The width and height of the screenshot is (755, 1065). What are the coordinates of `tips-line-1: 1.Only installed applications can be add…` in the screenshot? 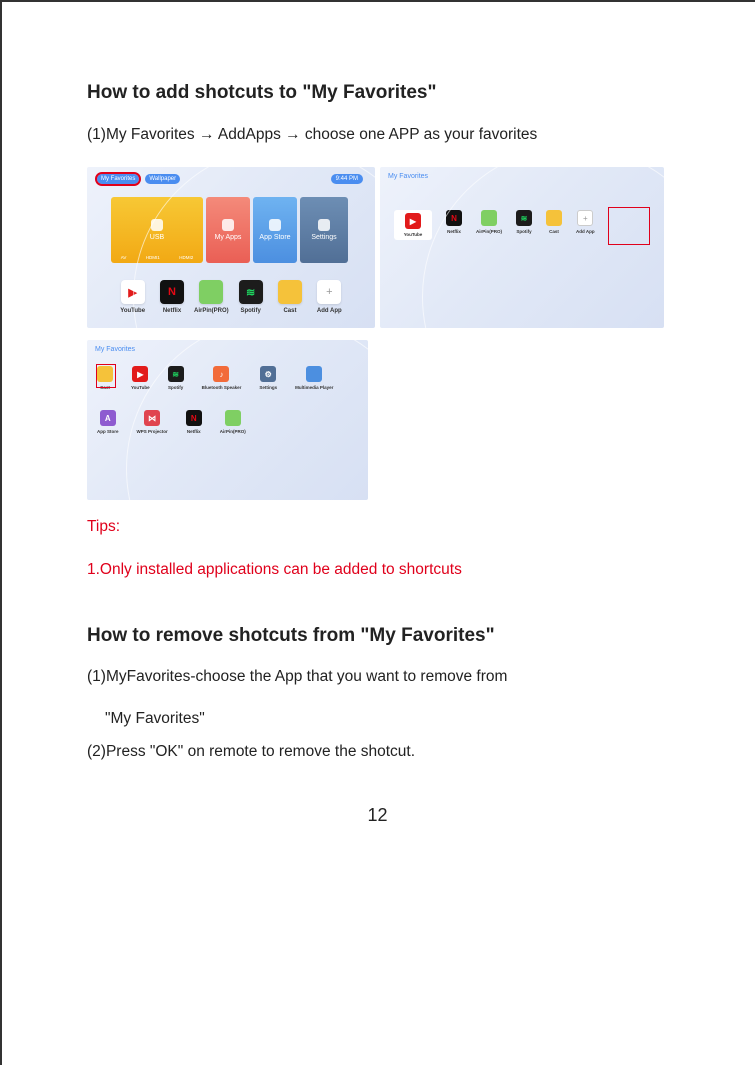 It's located at (274, 569).